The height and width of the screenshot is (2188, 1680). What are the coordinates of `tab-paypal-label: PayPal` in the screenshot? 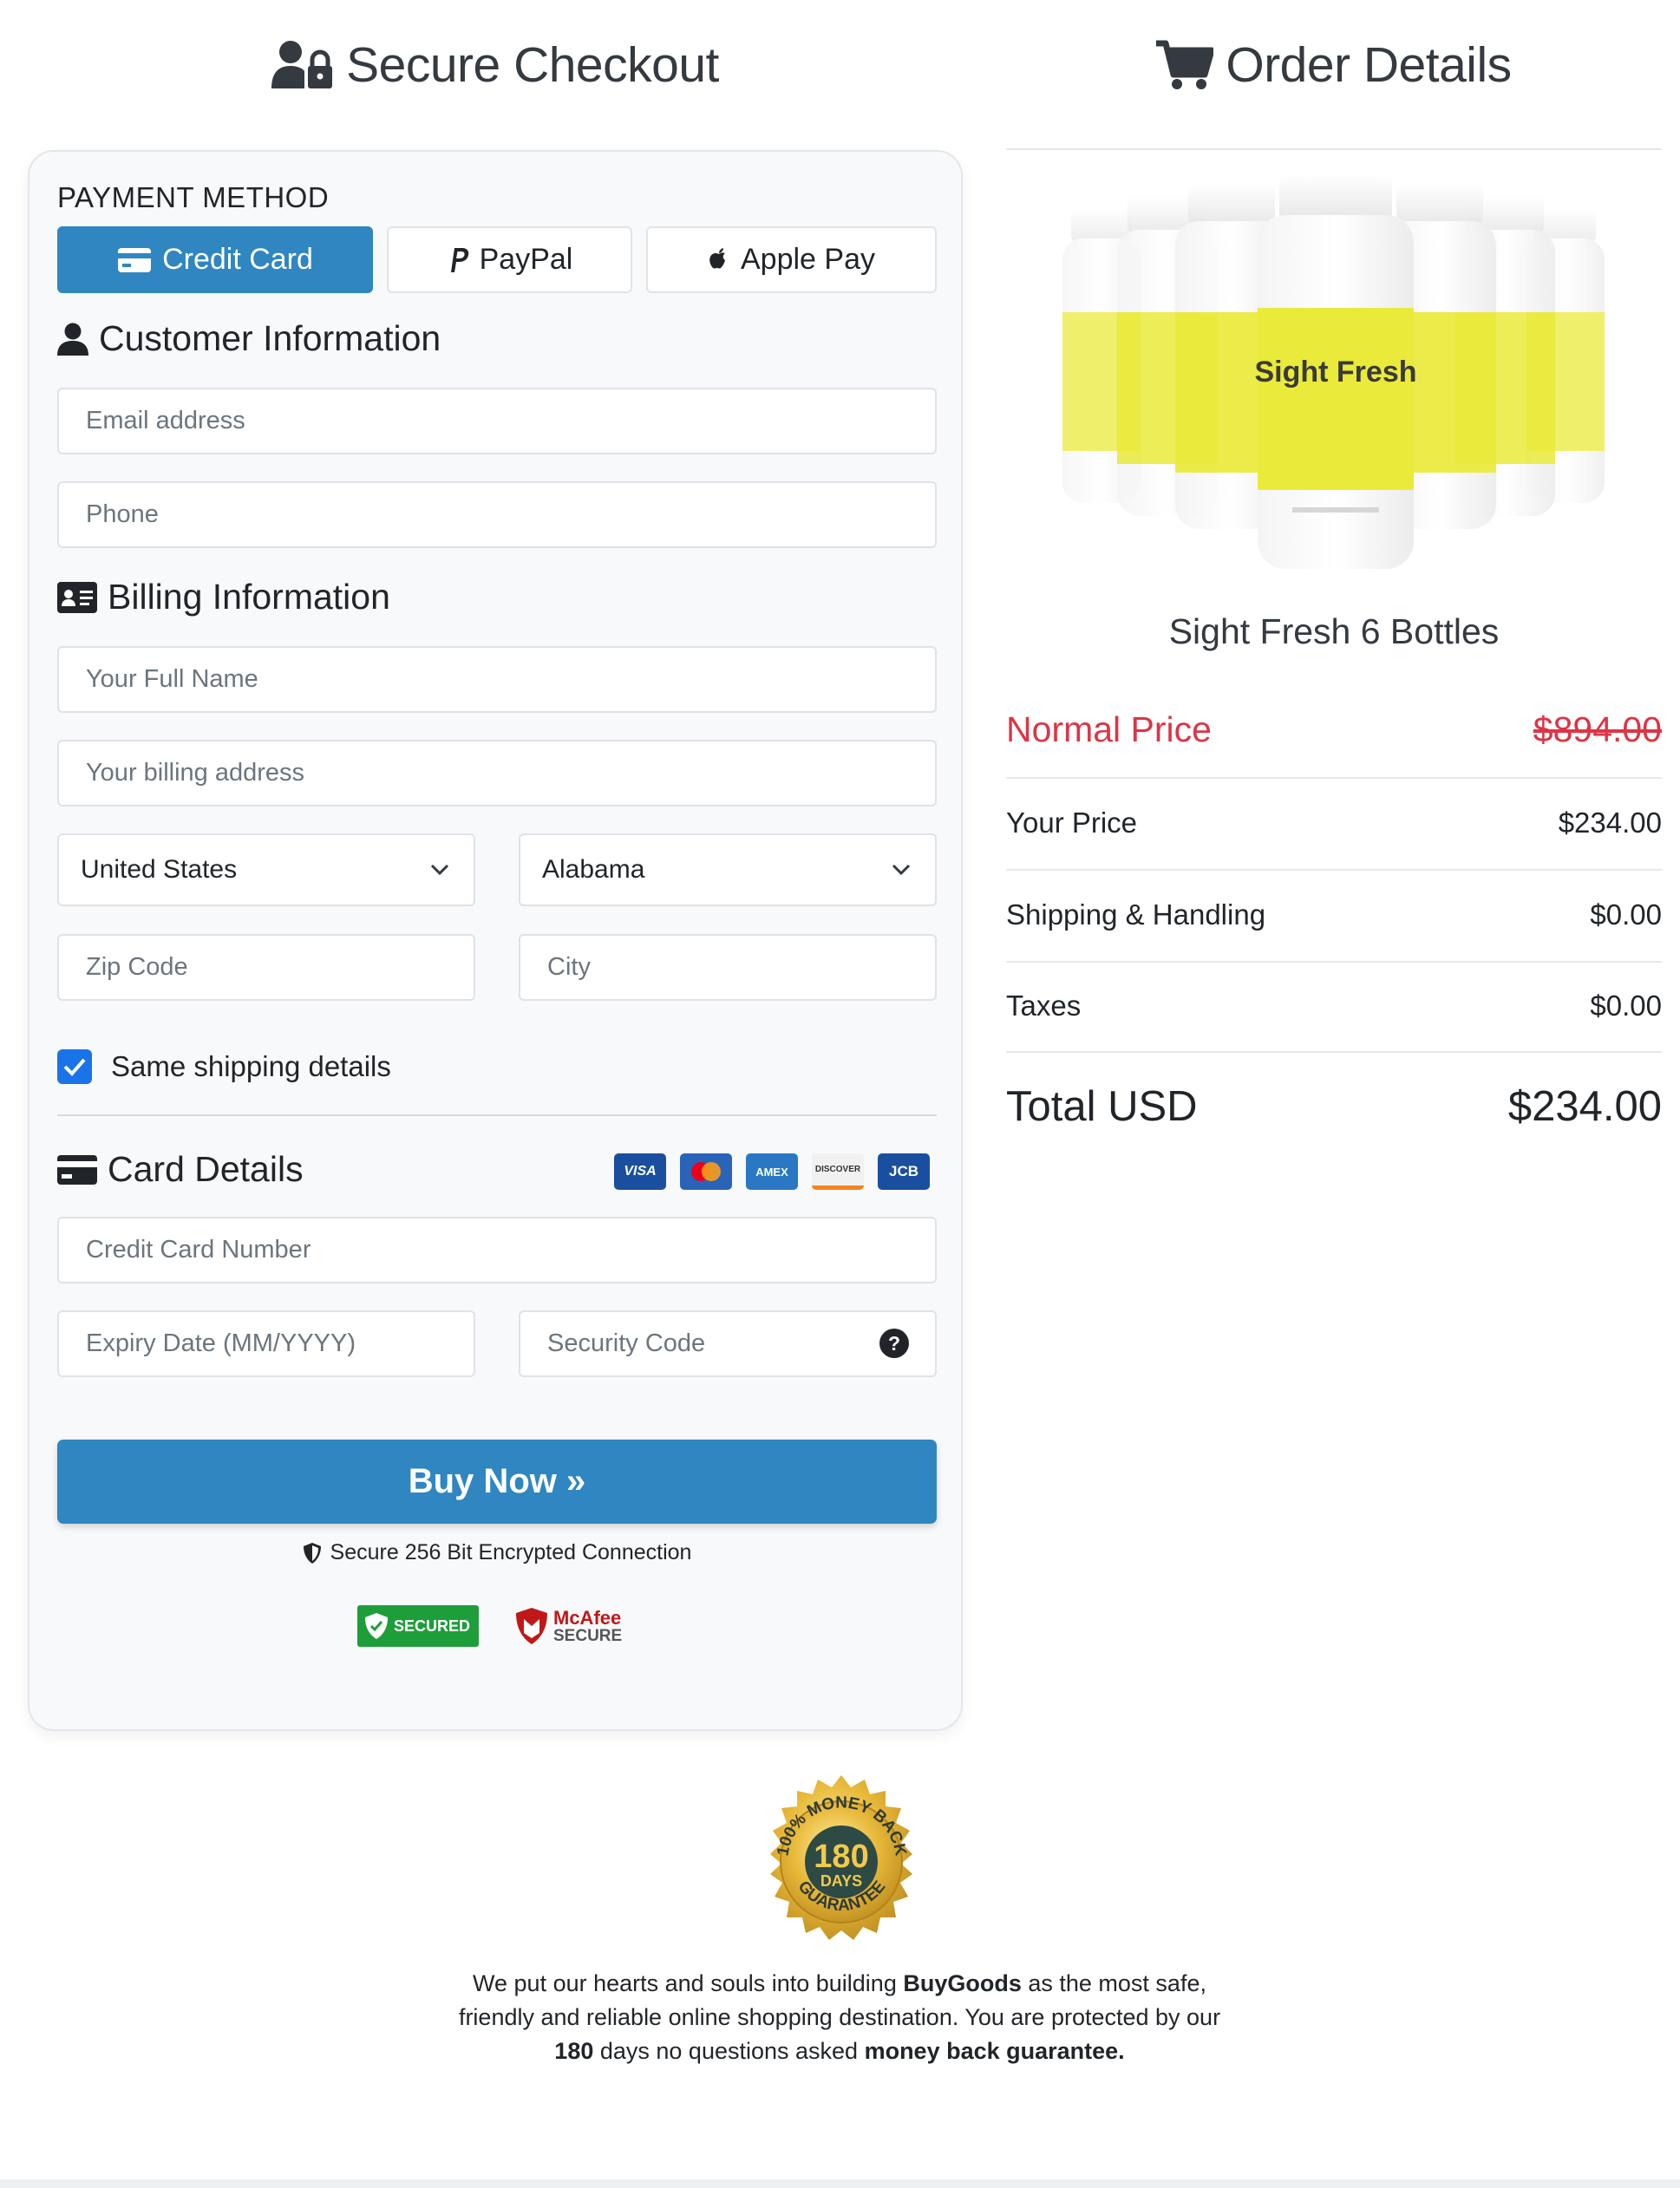 It's located at (526, 259).